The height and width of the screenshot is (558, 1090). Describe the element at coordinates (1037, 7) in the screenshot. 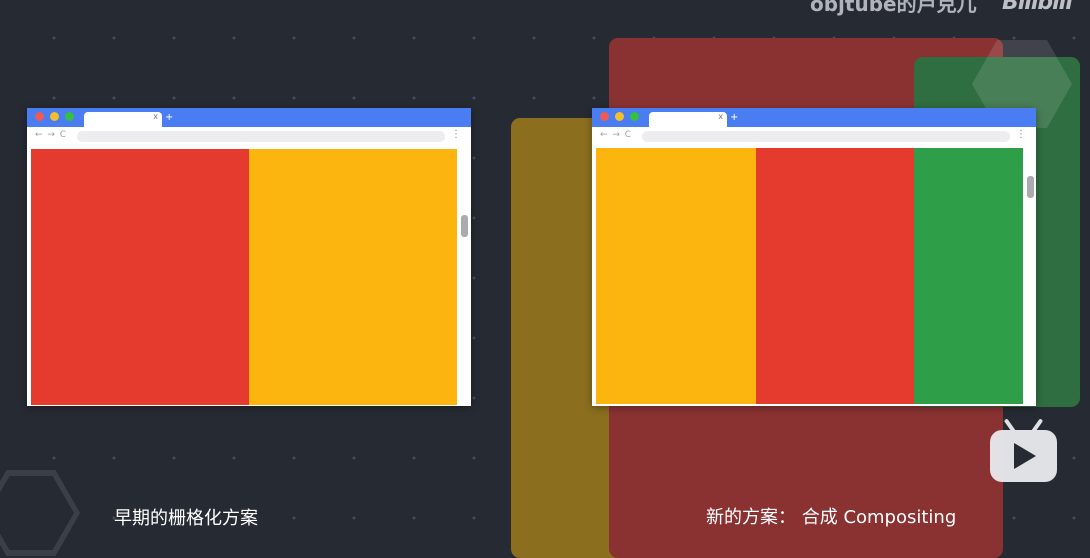

I see `bilibili-logo: Bilibili` at that location.